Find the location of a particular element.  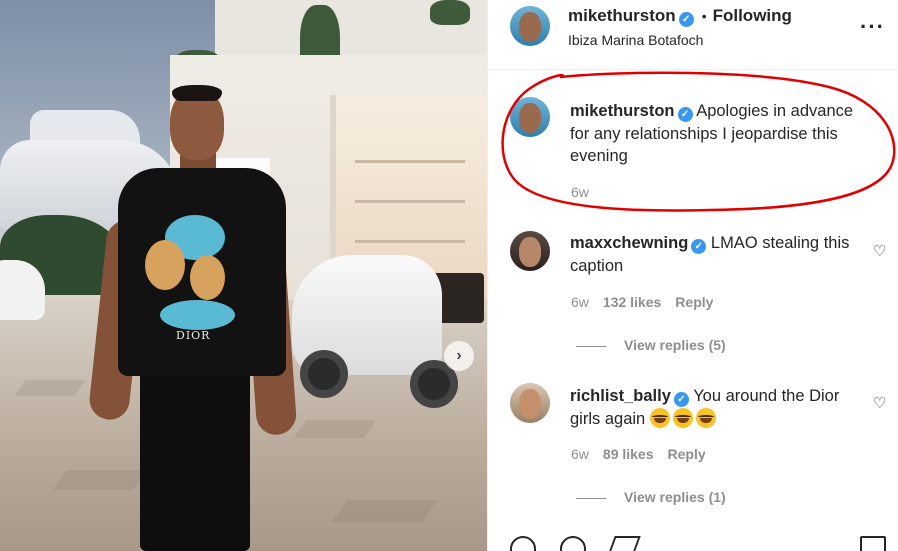

post-location: Ibiza Marina Botafoch is located at coordinates (635, 40).